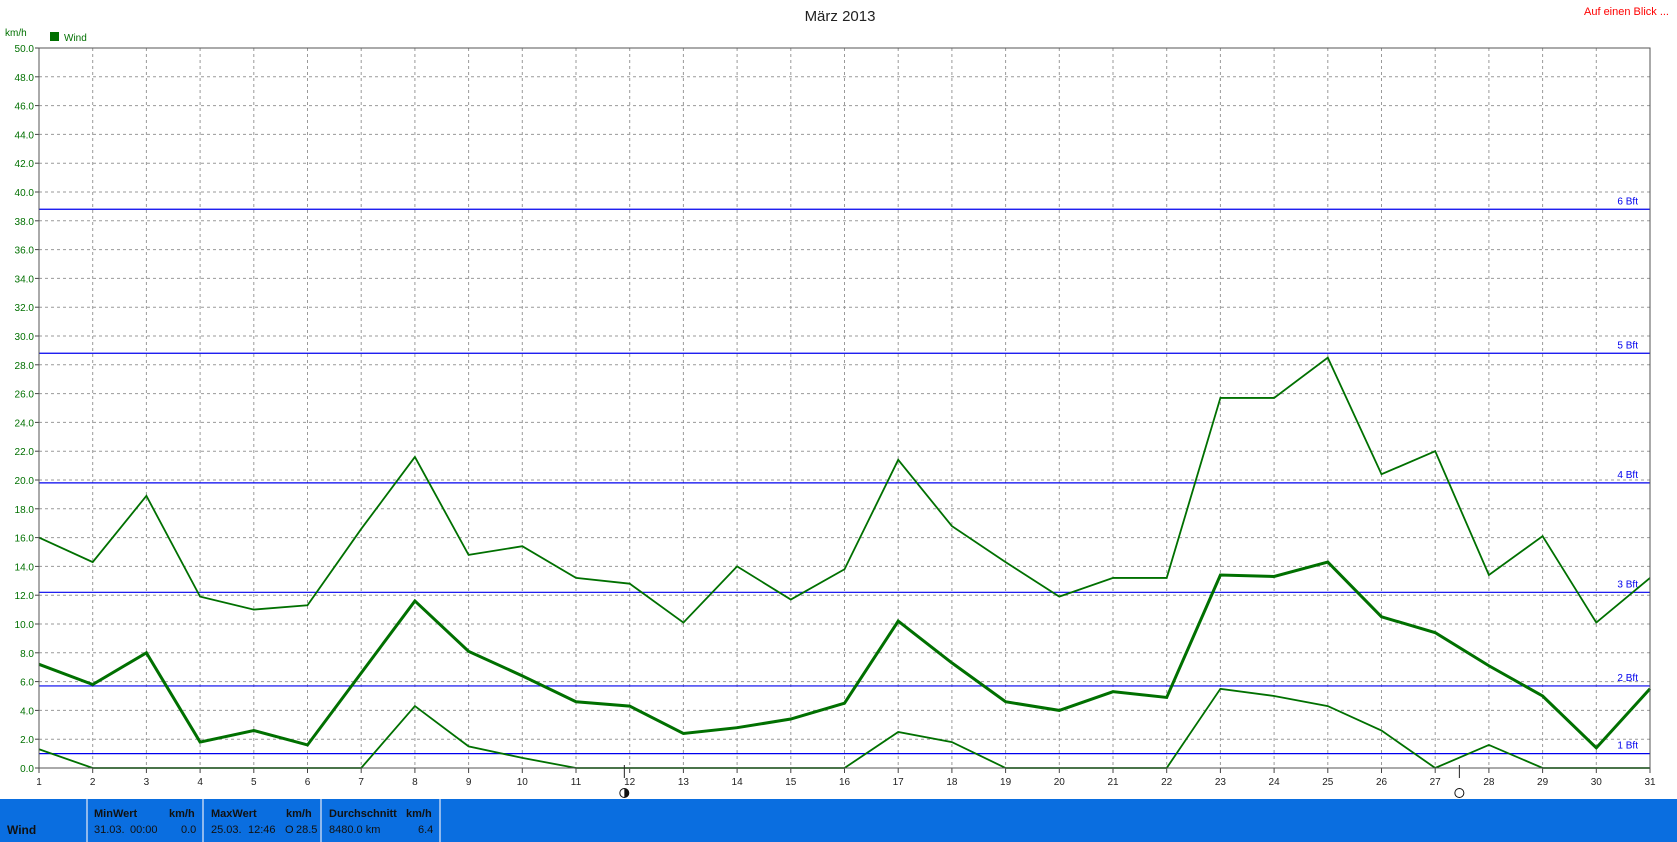 This screenshot has width=1677, height=842. What do you see at coordinates (25, 279) in the screenshot?
I see `y-tick-label: 34.0` at bounding box center [25, 279].